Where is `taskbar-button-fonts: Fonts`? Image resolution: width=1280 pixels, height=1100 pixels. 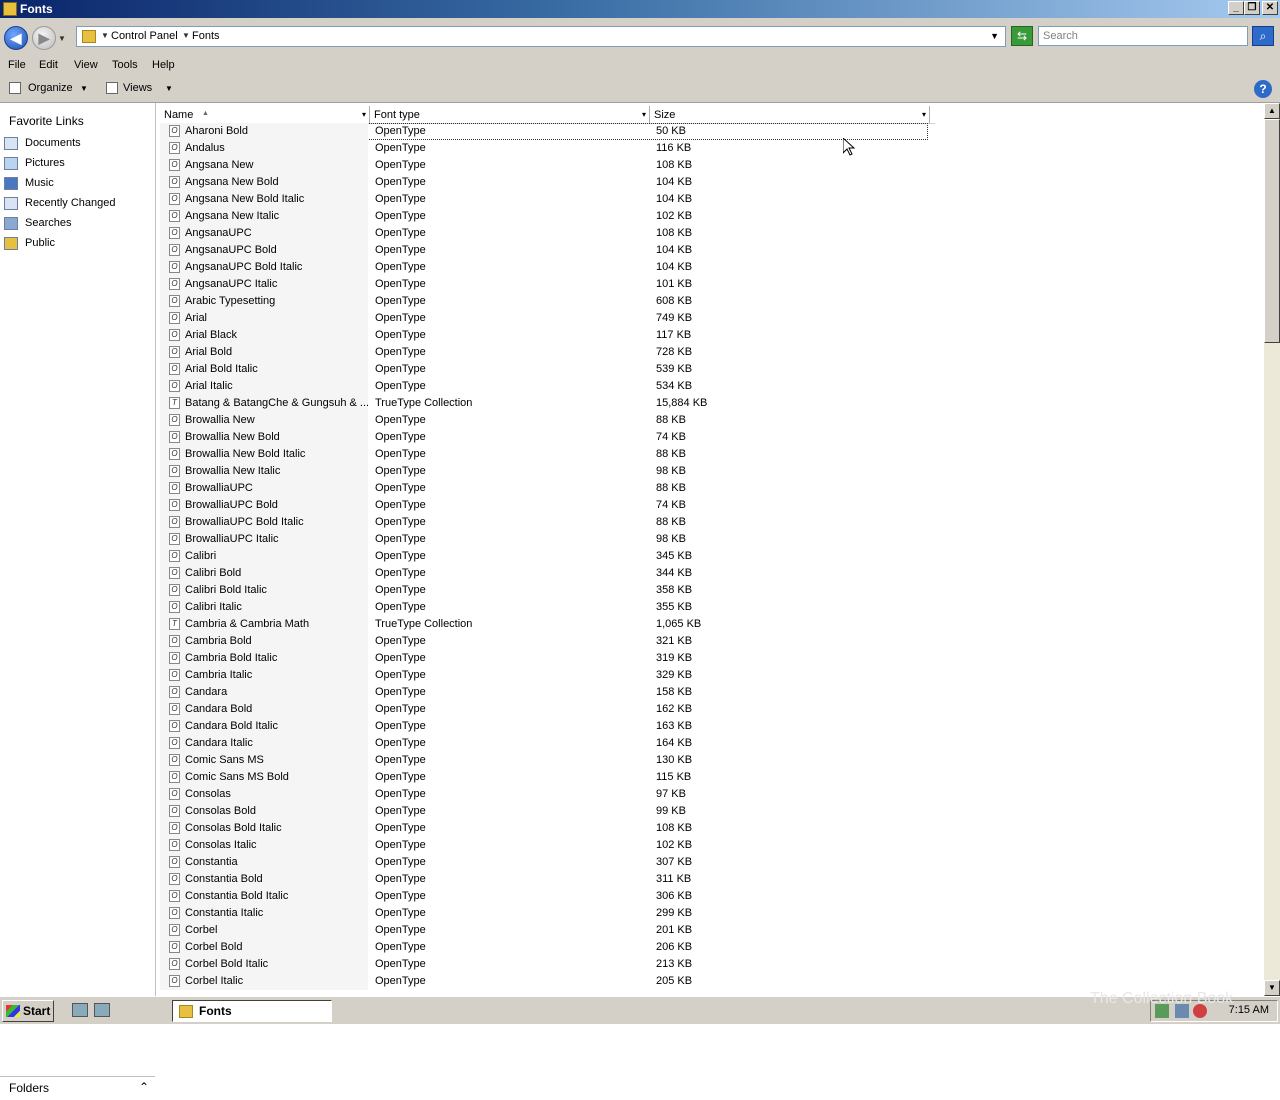
taskbar-button-fonts: Fonts is located at coordinates (252, 1011).